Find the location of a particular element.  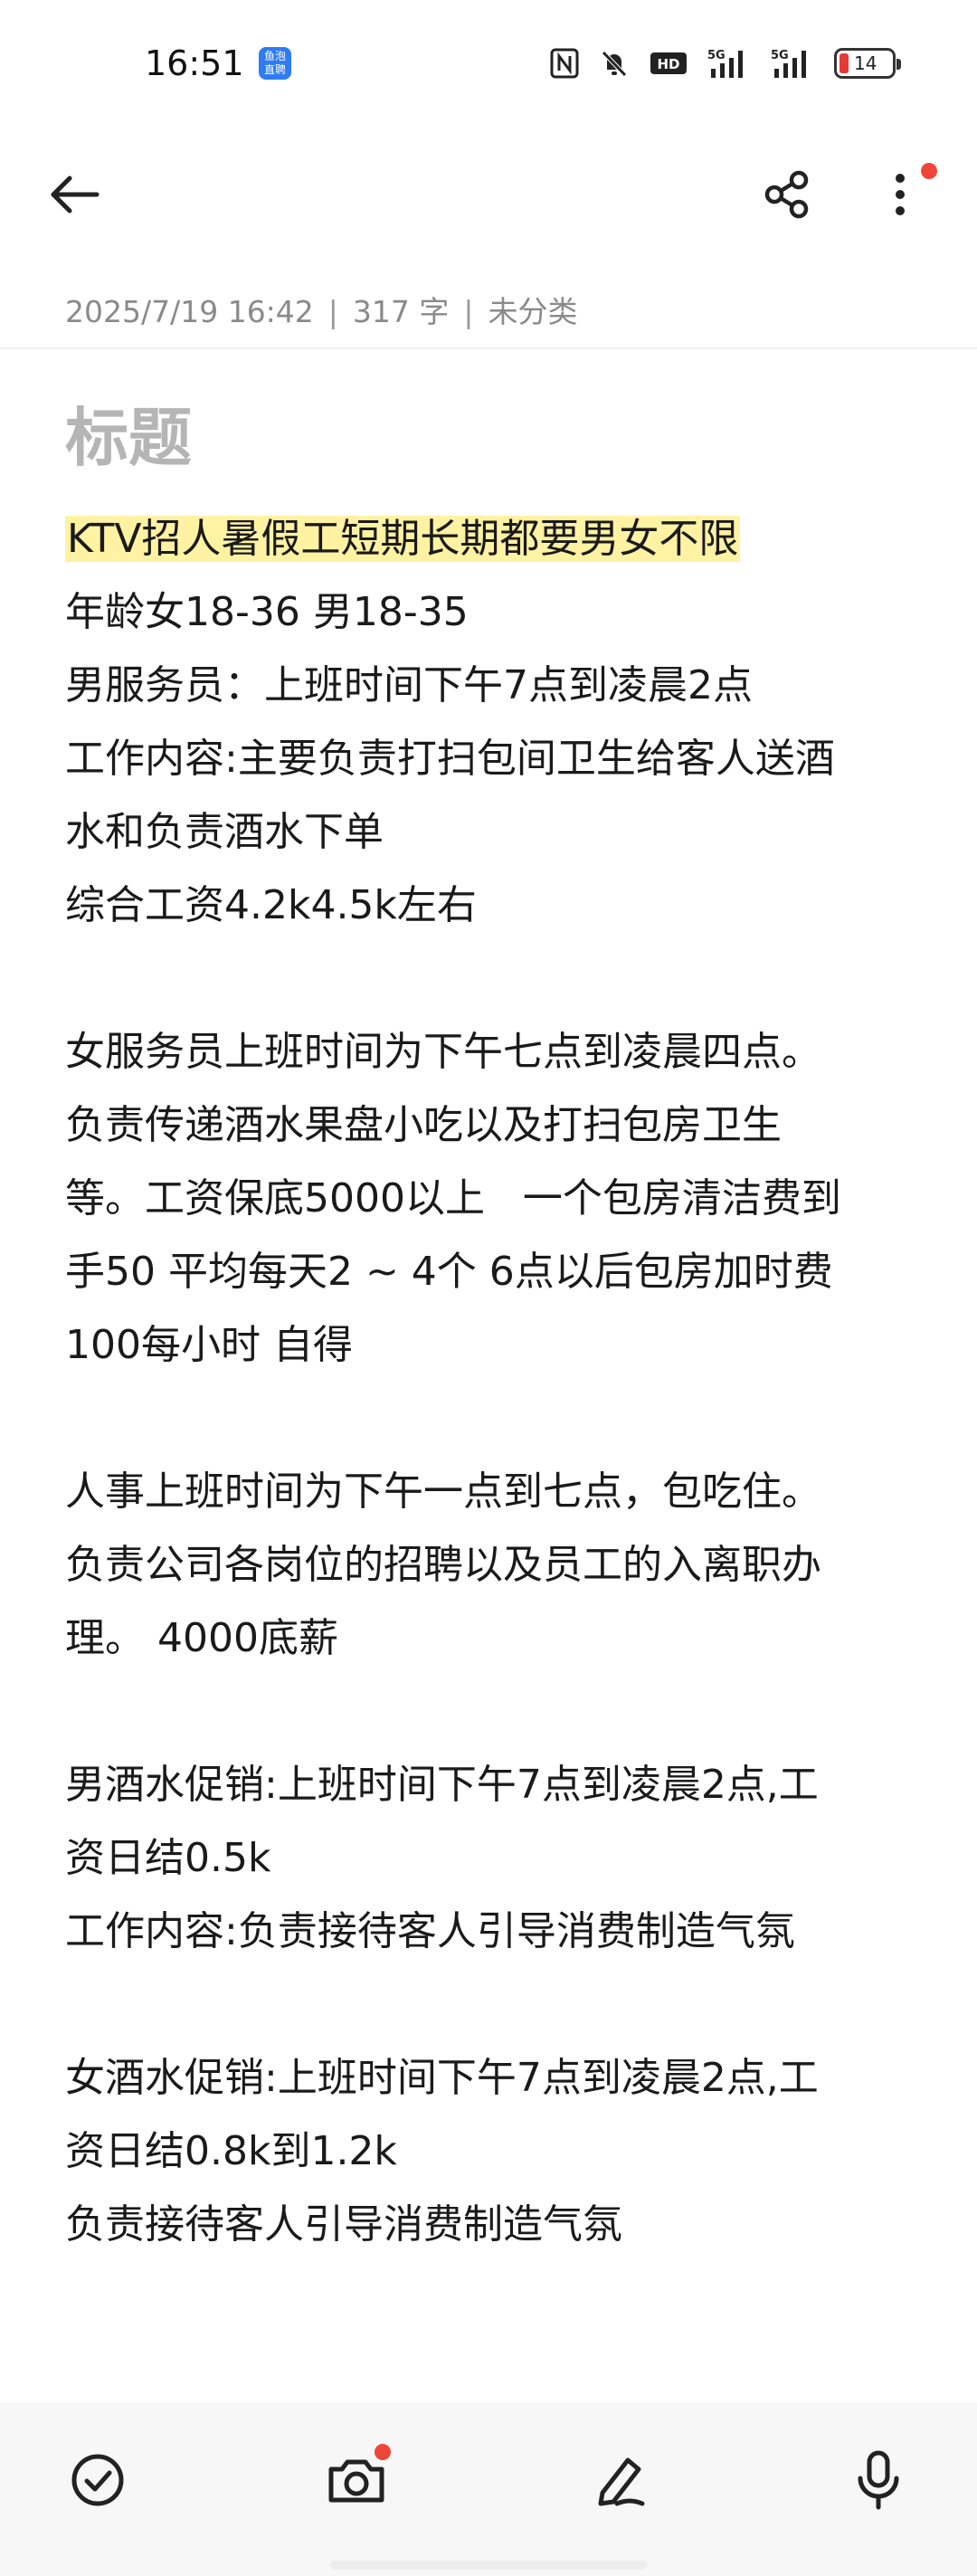

status-time: 16:51 is located at coordinates (194, 63).